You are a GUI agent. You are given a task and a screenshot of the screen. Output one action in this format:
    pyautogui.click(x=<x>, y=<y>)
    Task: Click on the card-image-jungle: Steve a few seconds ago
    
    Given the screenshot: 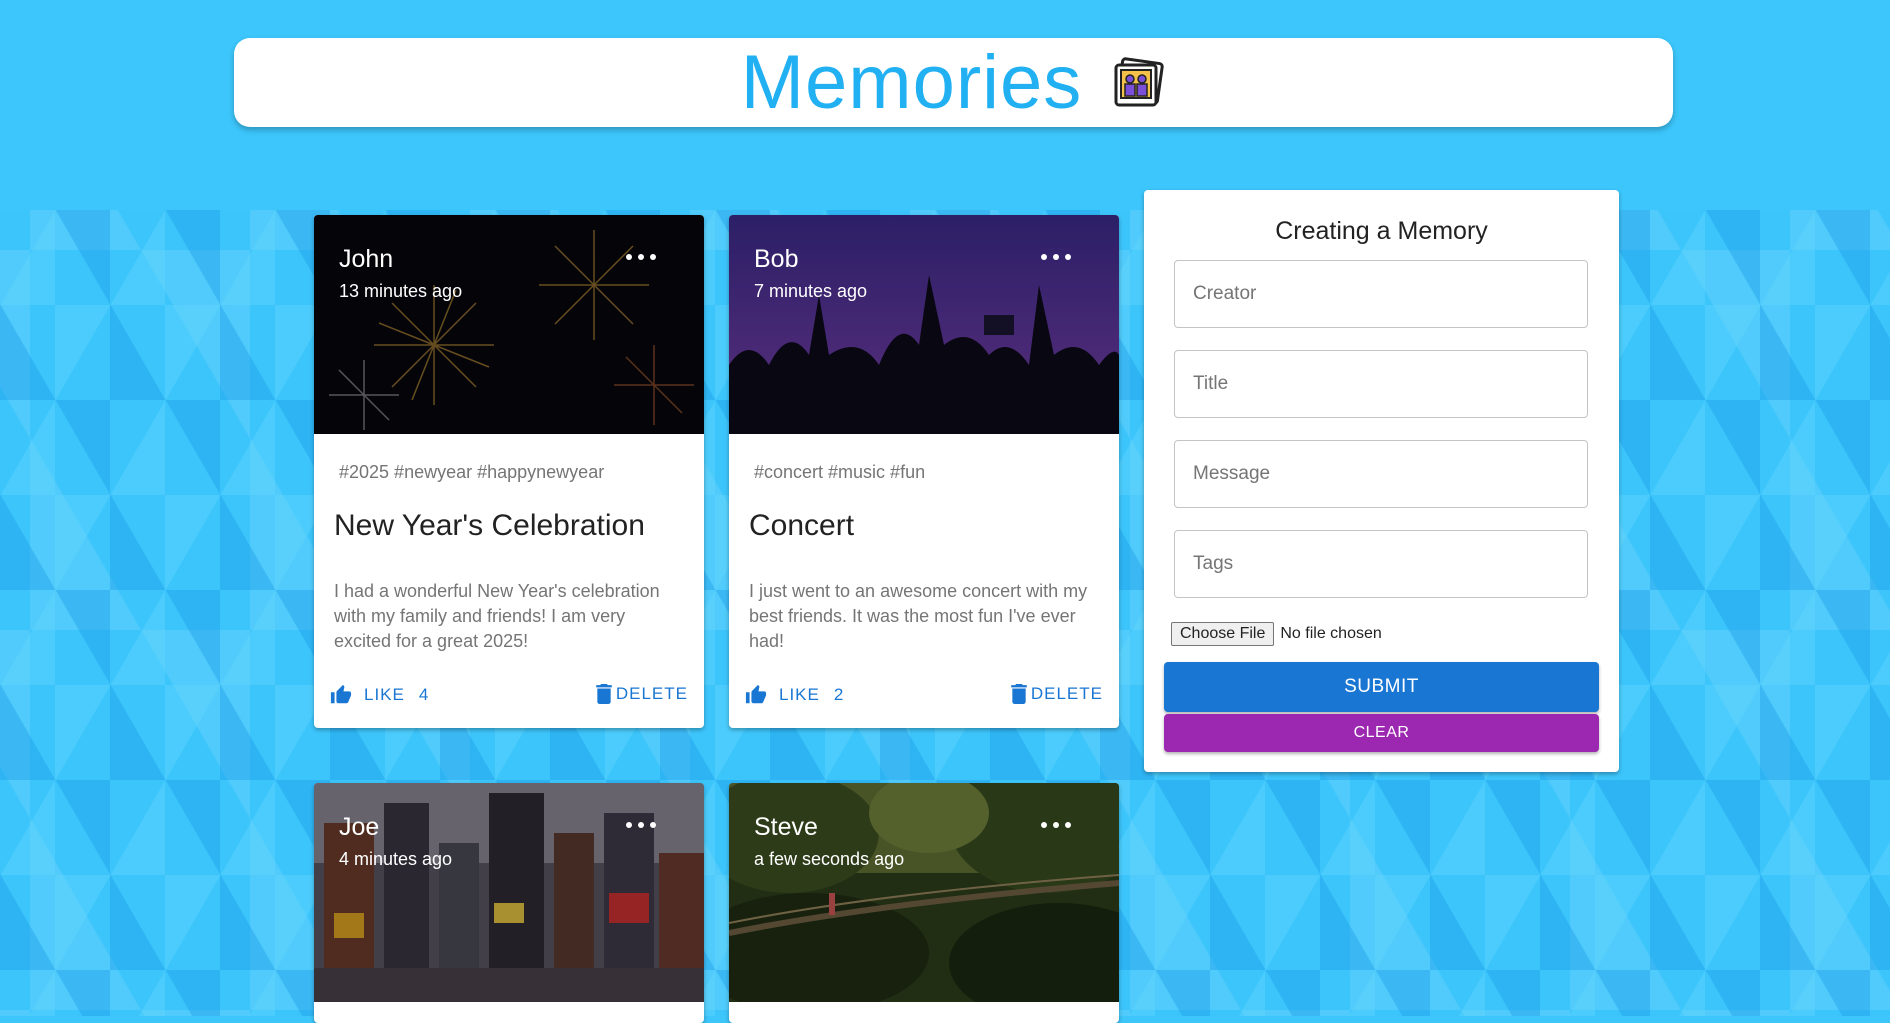 What is the action you would take?
    pyautogui.click(x=924, y=892)
    